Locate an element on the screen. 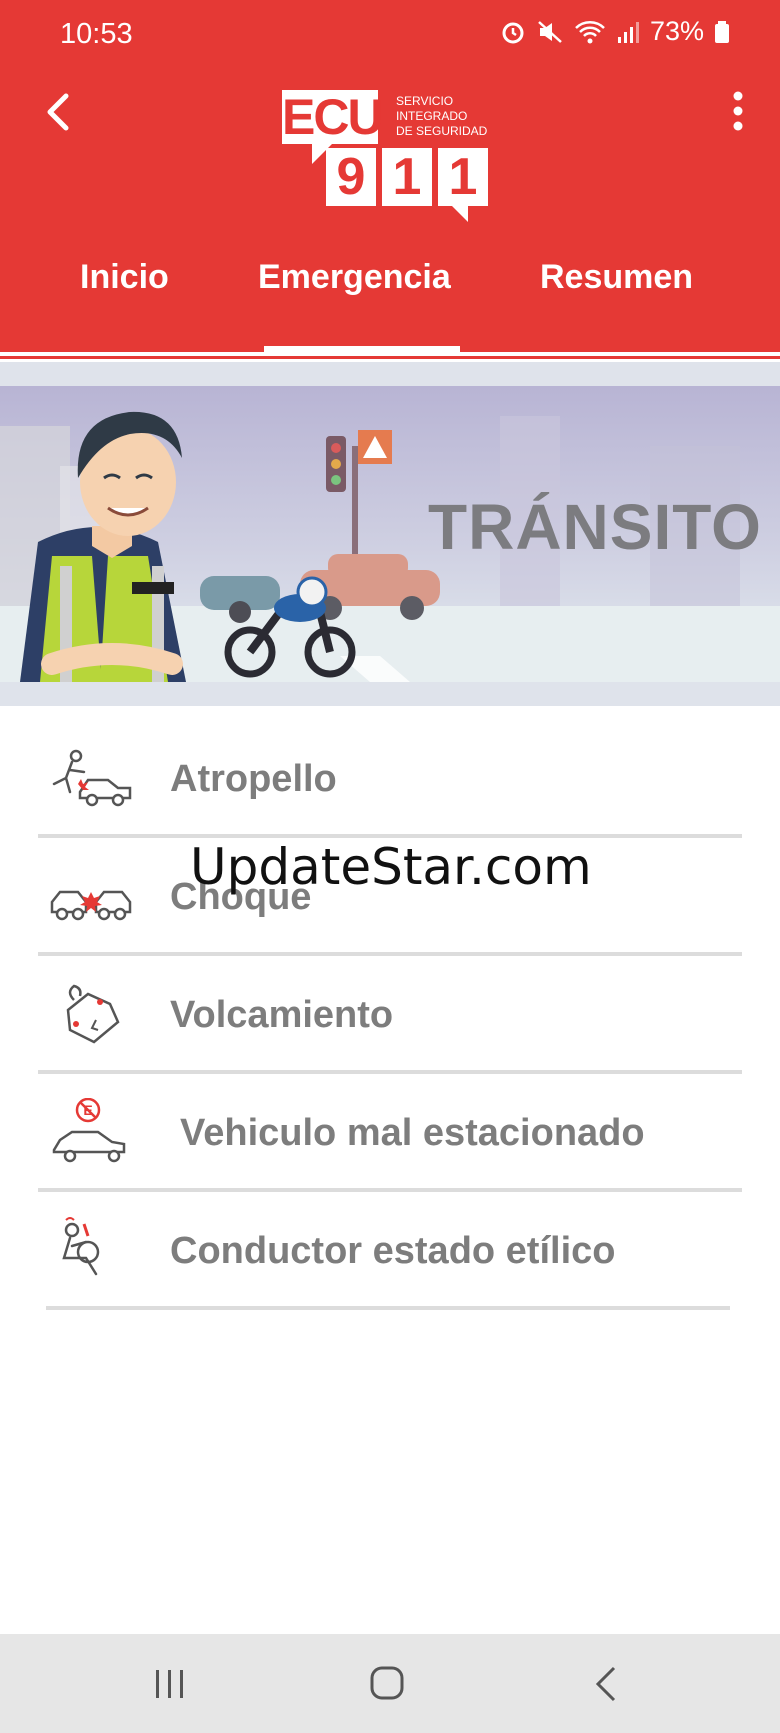 The width and height of the screenshot is (780, 1733). logo-tagline: SERVICIO INTEGRADO DE SEGURIDAD is located at coordinates (442, 116).